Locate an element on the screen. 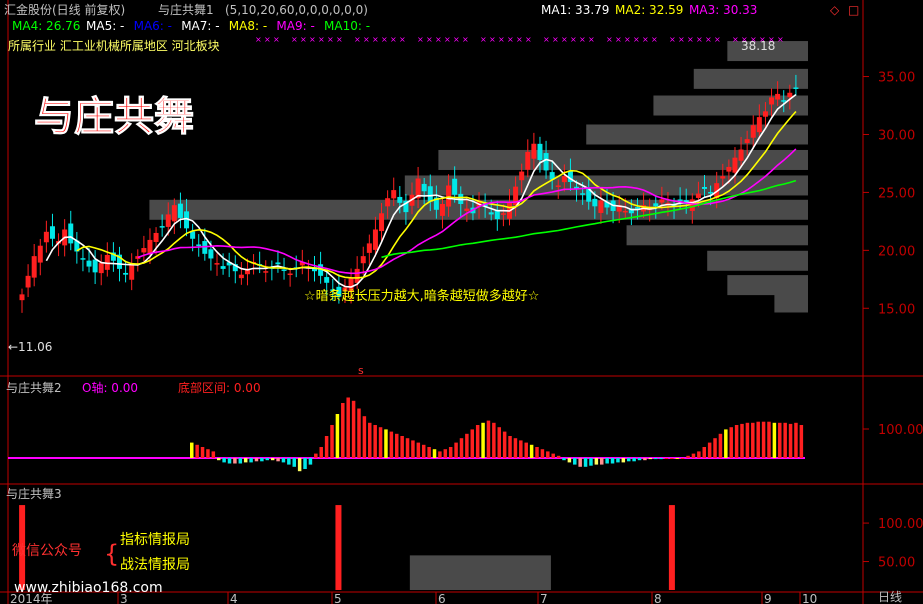 The width and height of the screenshot is (923, 604). chart-title: 汇金股份(日线 前复权) is located at coordinates (64, 9).